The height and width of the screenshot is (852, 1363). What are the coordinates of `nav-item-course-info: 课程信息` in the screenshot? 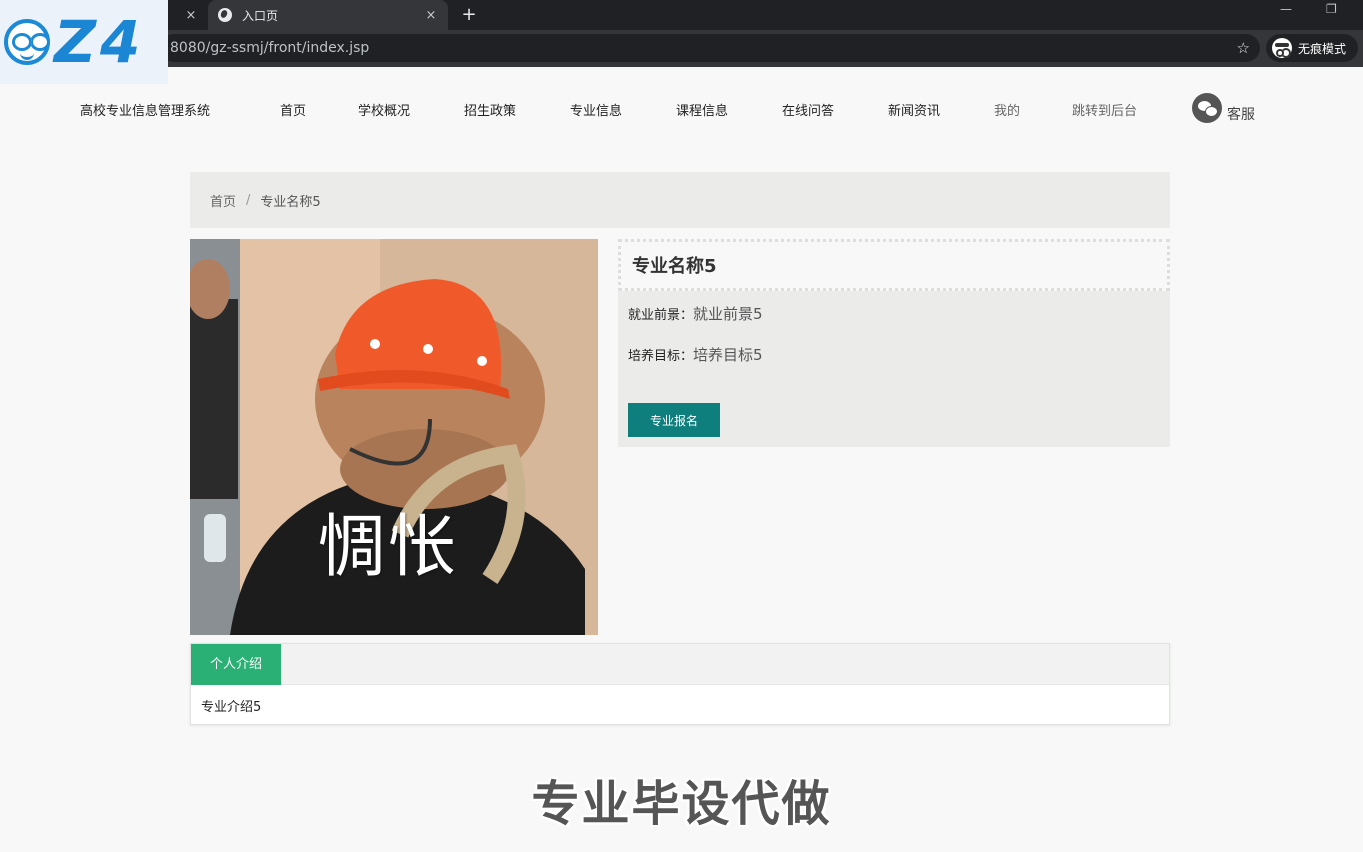 It's located at (702, 109).